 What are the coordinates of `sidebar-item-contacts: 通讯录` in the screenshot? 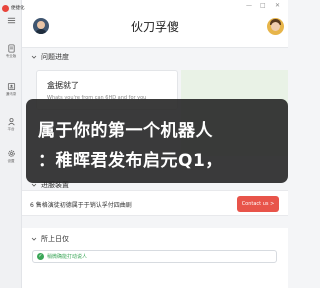 It's located at (11, 89).